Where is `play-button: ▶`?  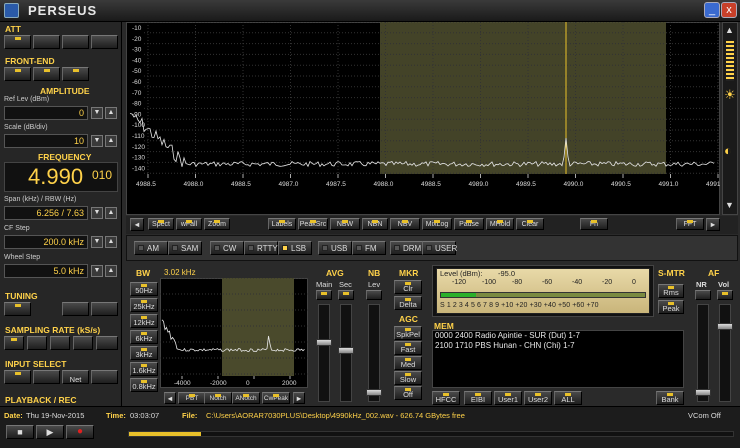
play-button: ▶ is located at coordinates (50, 432).